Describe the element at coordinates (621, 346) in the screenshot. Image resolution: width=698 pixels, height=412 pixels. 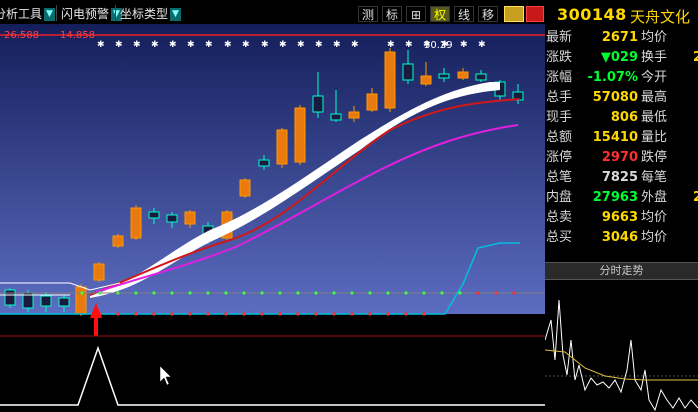
I see `intraday-mini-chart` at that location.